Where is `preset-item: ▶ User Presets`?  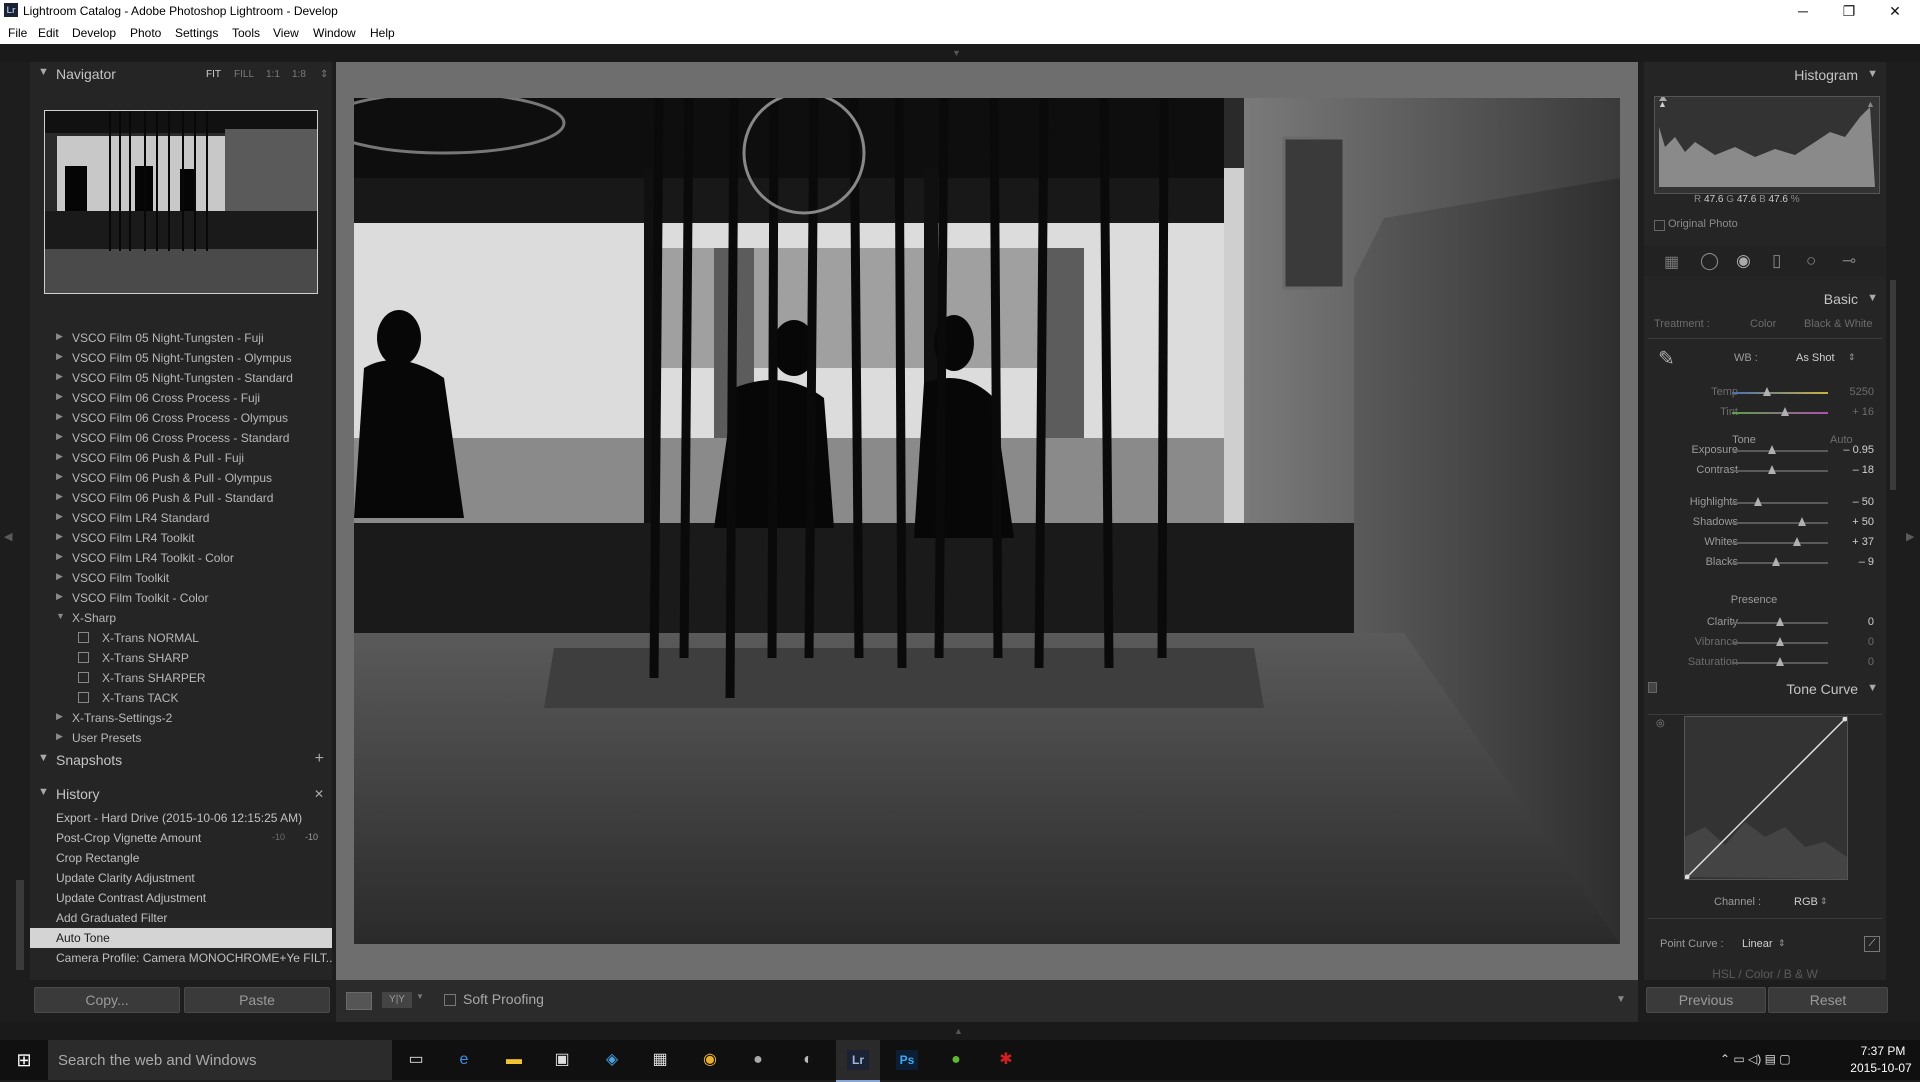 preset-item: ▶ User Presets is located at coordinates (181, 736).